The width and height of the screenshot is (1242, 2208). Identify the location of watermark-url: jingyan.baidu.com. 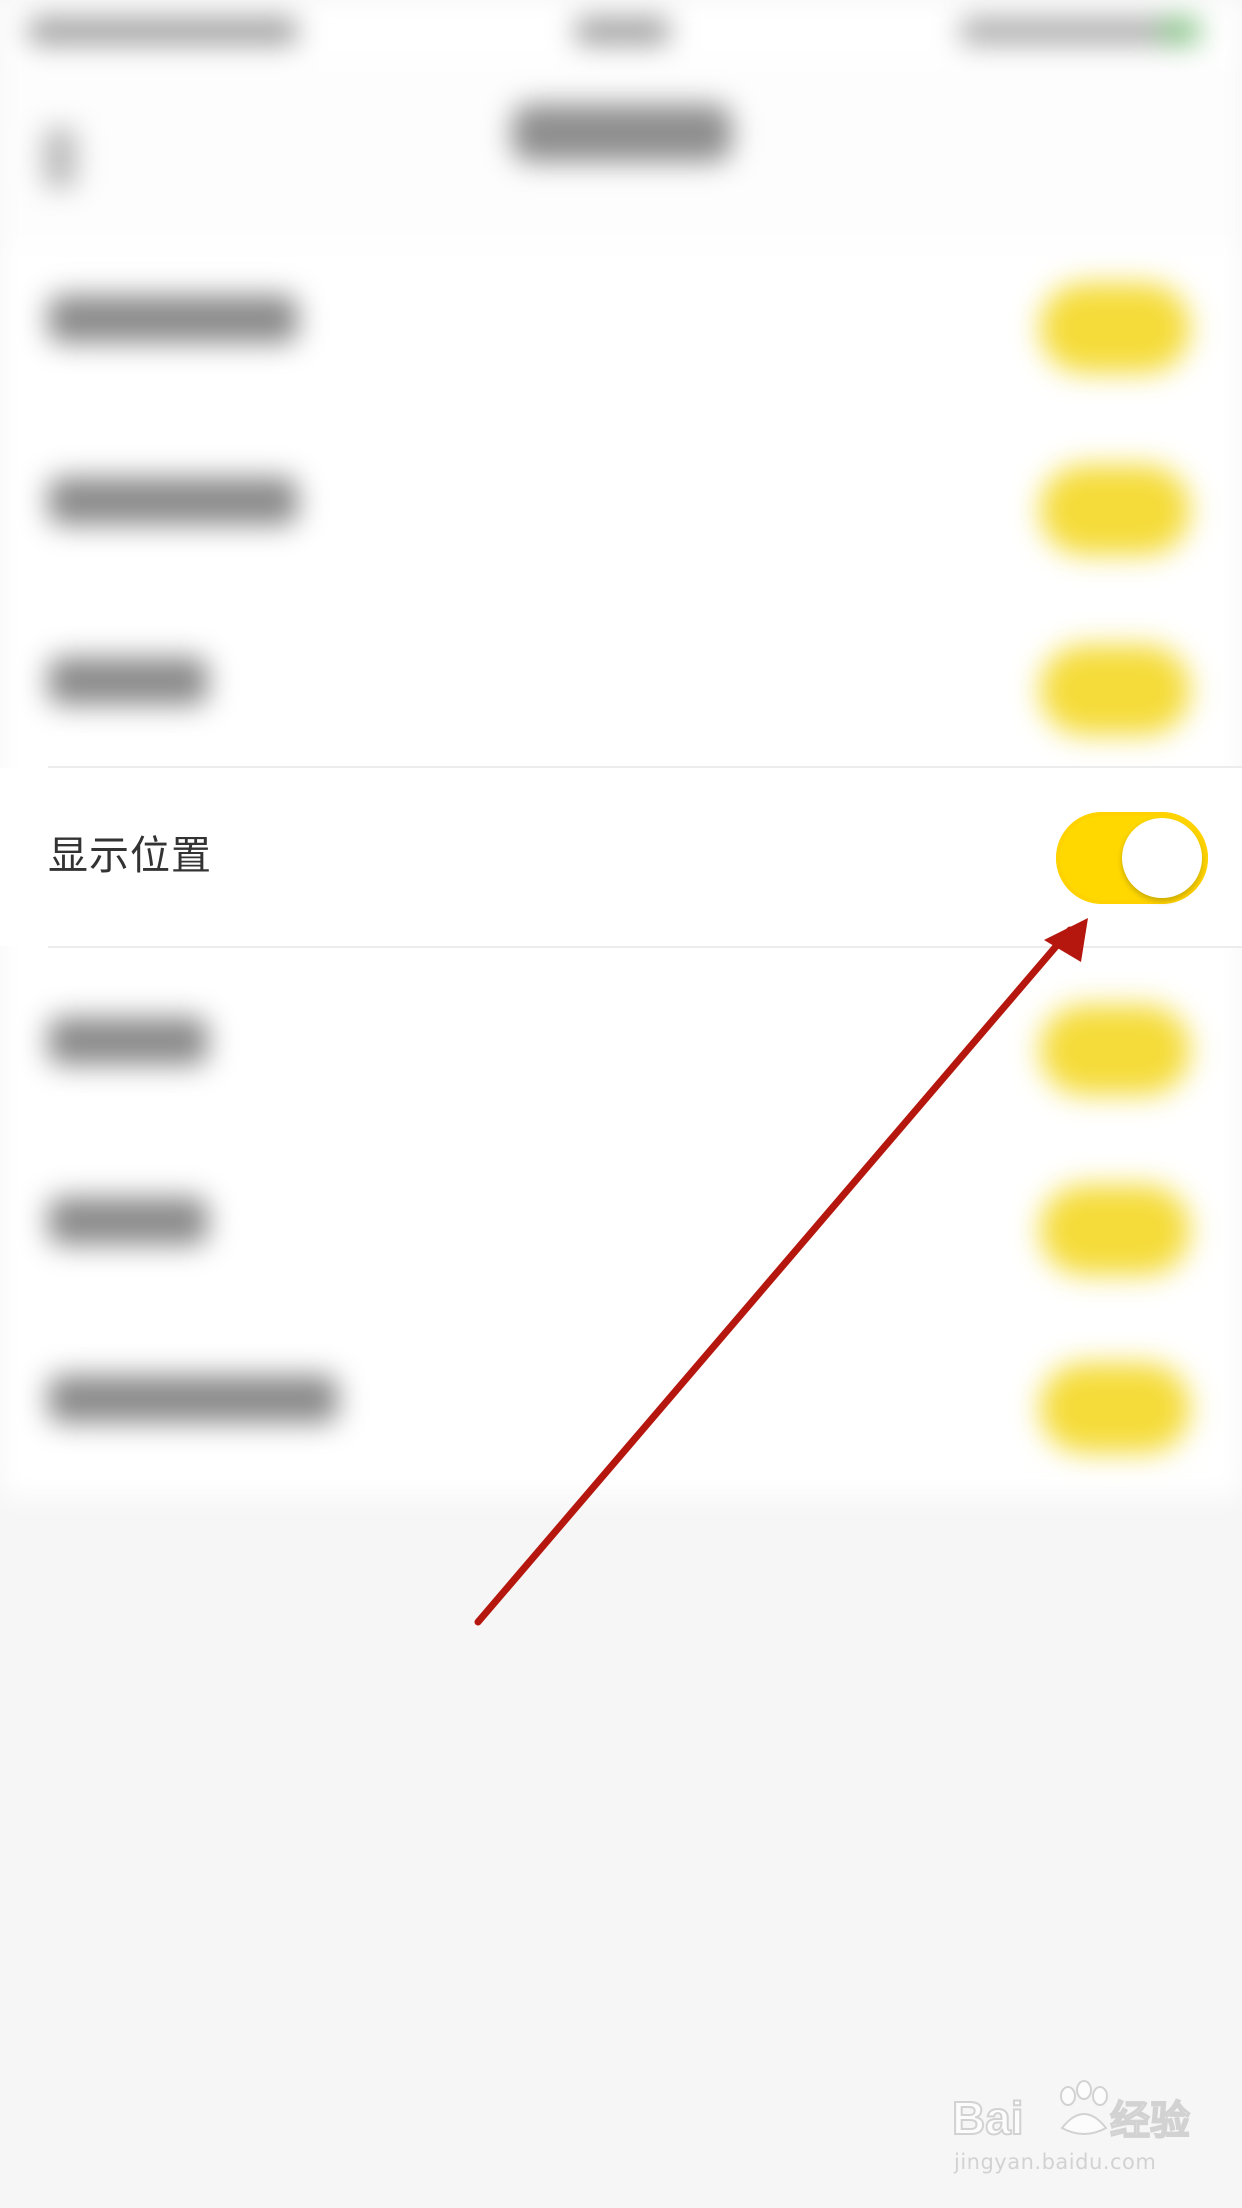
(1055, 2162).